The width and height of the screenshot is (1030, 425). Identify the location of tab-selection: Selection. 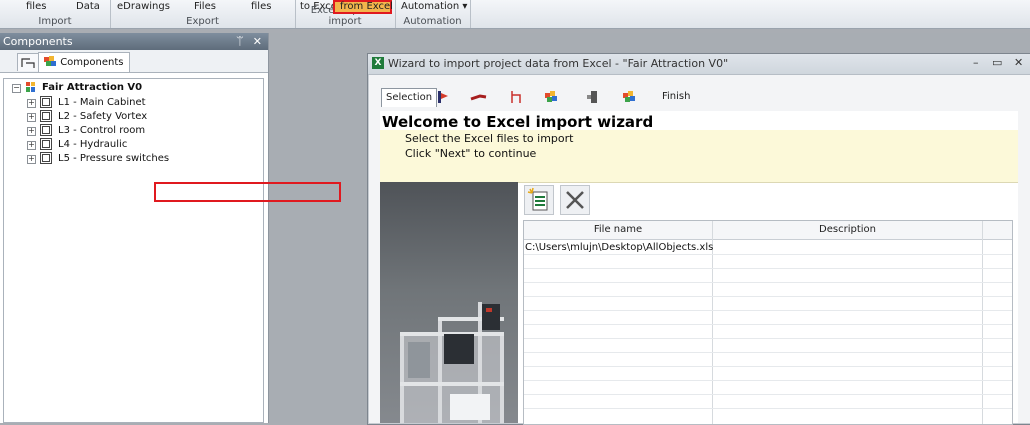
(409, 97).